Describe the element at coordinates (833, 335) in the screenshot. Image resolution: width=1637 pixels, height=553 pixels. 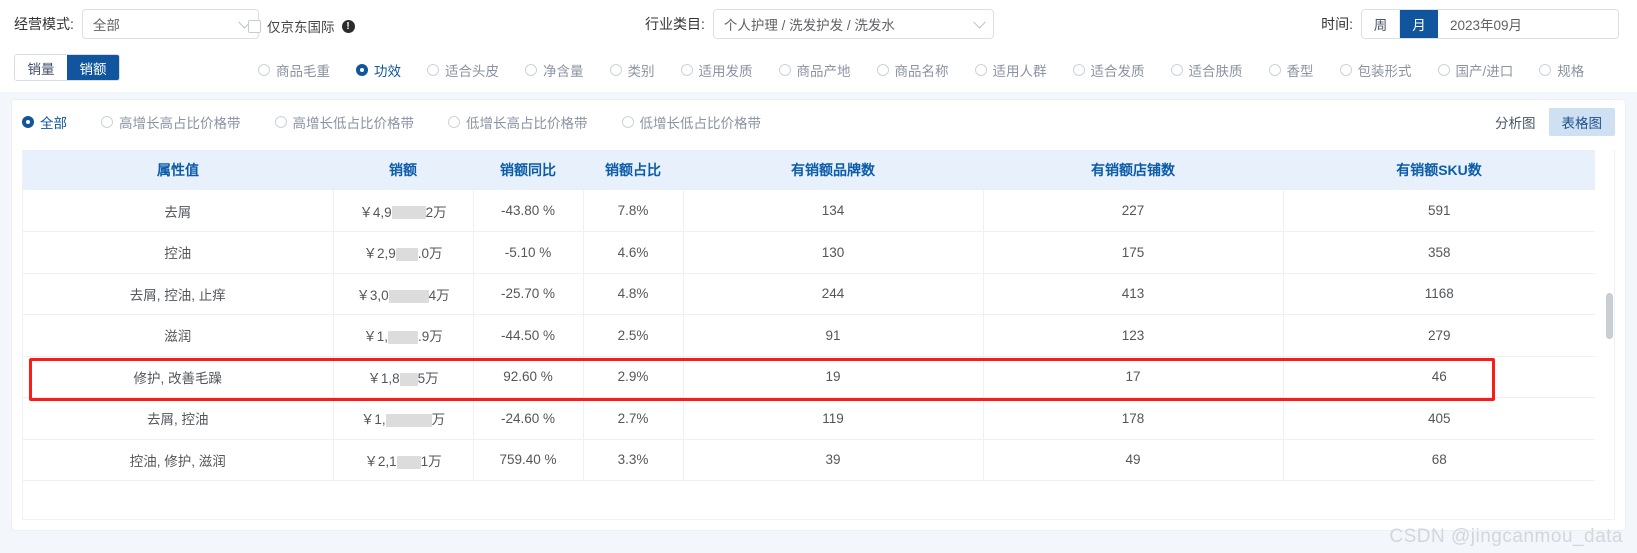
I see `cell-brand-count: 91` at that location.